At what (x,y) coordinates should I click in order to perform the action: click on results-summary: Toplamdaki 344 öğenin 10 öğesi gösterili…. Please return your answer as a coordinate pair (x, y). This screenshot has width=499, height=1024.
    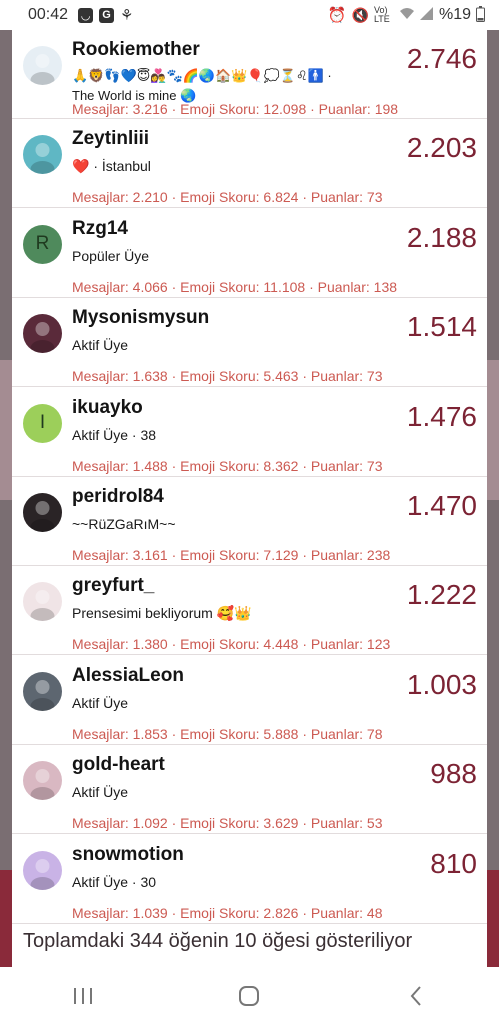
    Looking at the image, I should click on (218, 941).